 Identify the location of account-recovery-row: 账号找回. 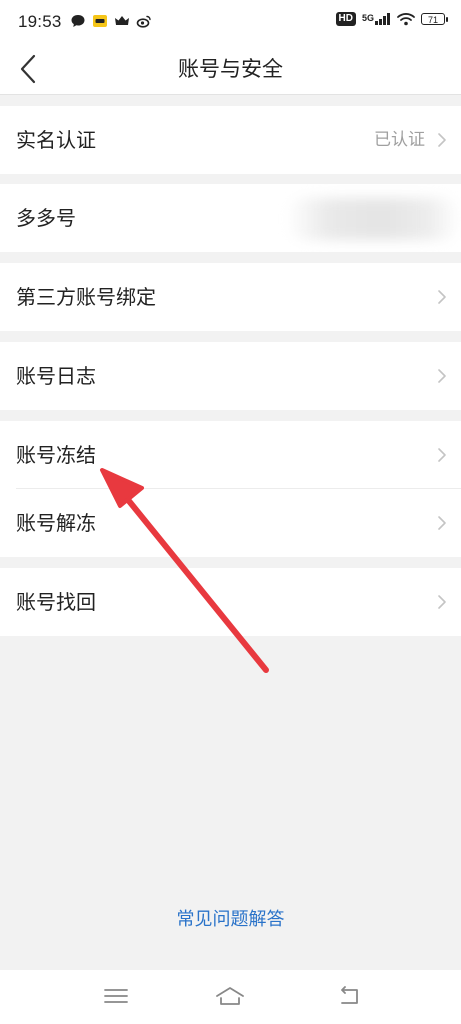
(230, 602).